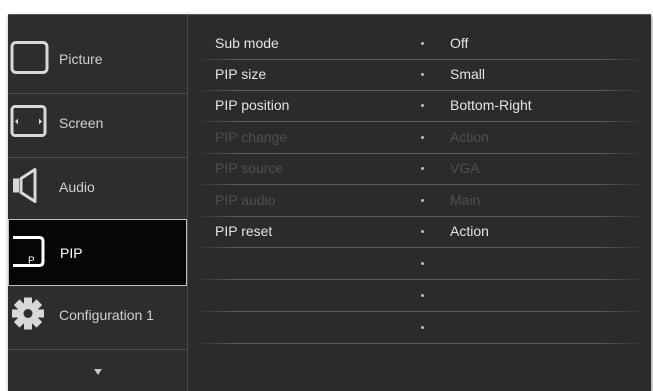 This screenshot has height=391, width=653. I want to click on audio-icon, so click(30, 187).